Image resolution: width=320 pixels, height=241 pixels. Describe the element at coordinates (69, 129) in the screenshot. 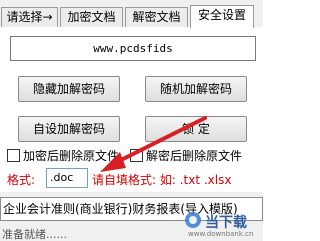

I see `custom-password-button: 自设加解密码` at that location.